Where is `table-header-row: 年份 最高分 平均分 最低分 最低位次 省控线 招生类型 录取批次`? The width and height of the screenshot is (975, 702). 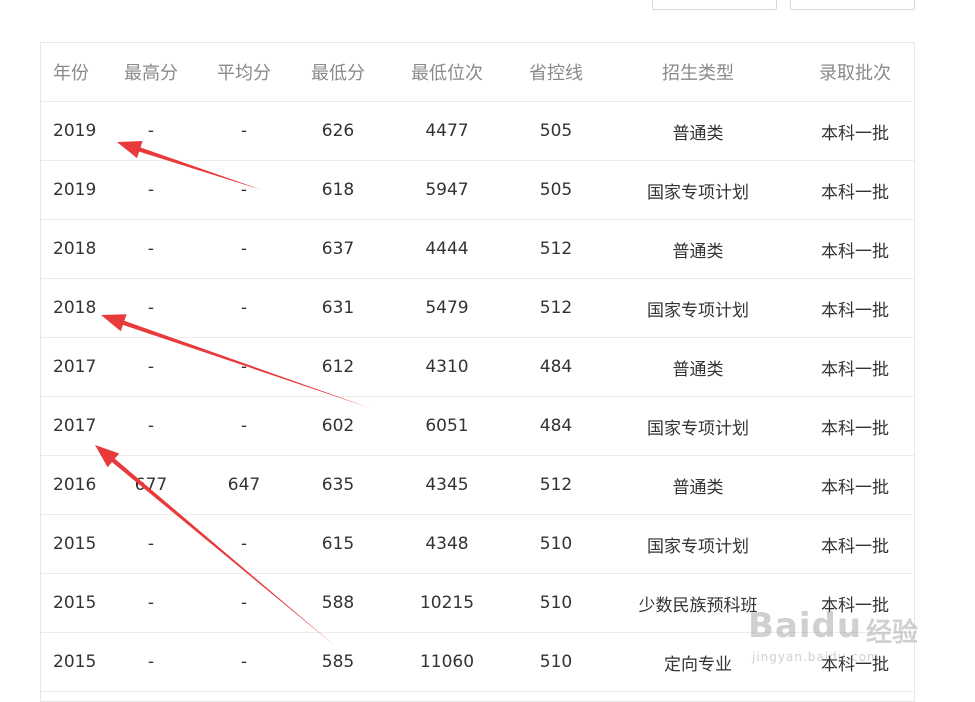
table-header-row: 年份 最高分 平均分 最低分 最低位次 省控线 招生类型 录取批次 is located at coordinates (477, 72).